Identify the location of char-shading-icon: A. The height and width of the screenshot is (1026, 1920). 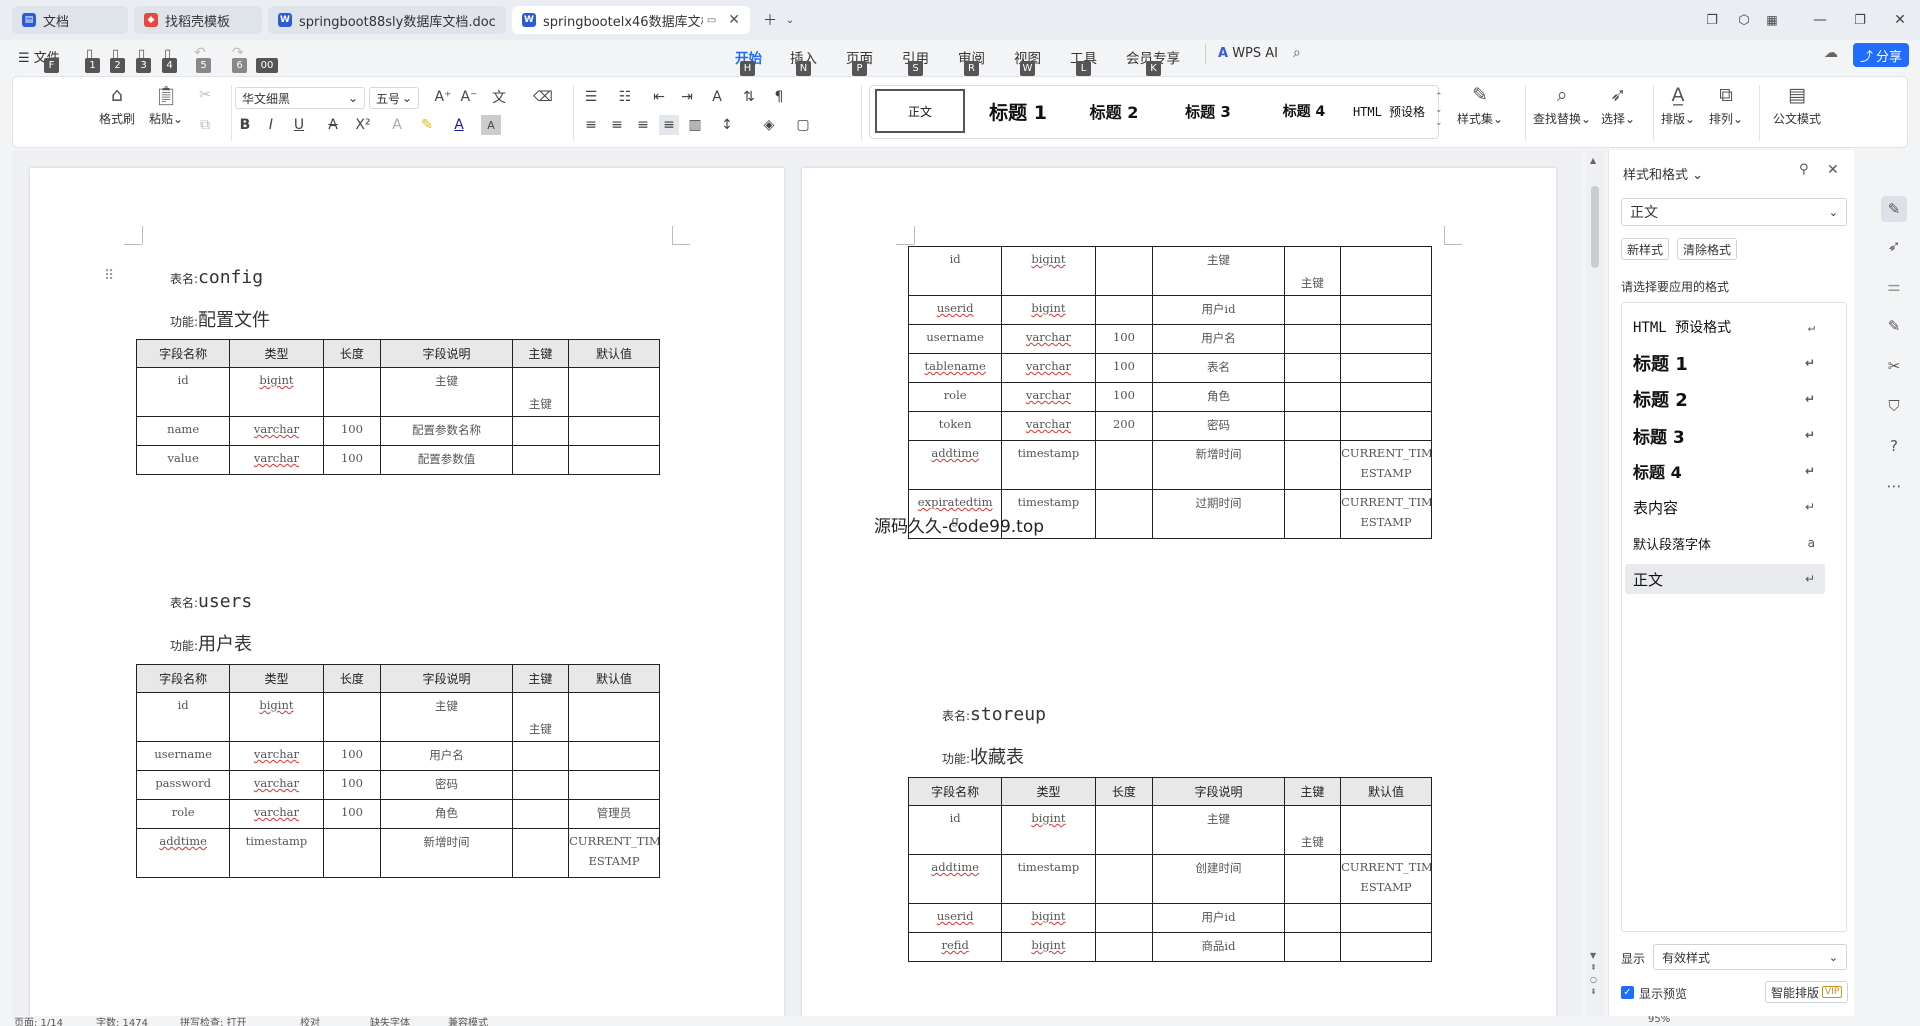
(491, 125).